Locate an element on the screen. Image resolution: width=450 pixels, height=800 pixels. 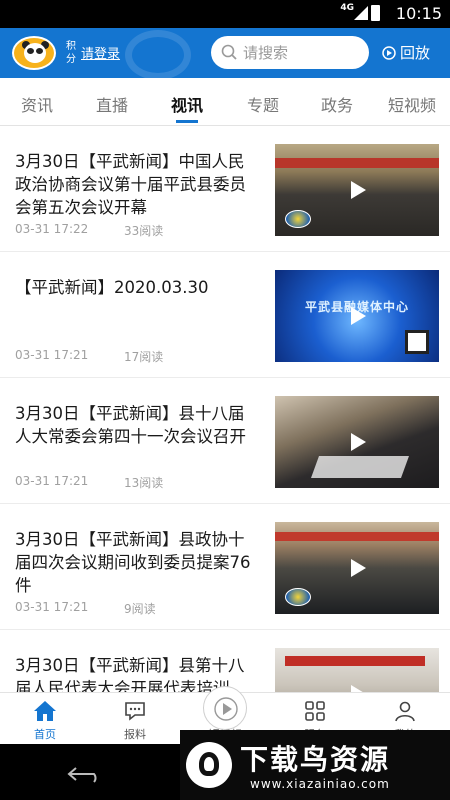
search-icon is located at coordinates (229, 52).